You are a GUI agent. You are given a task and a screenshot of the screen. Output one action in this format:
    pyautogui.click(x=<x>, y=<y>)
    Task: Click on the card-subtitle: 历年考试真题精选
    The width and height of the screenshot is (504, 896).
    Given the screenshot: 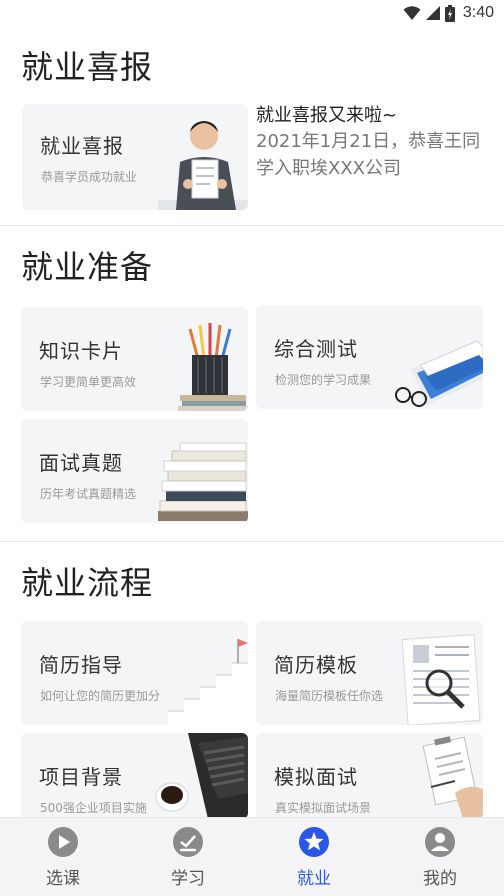 What is the action you would take?
    pyautogui.click(x=88, y=494)
    